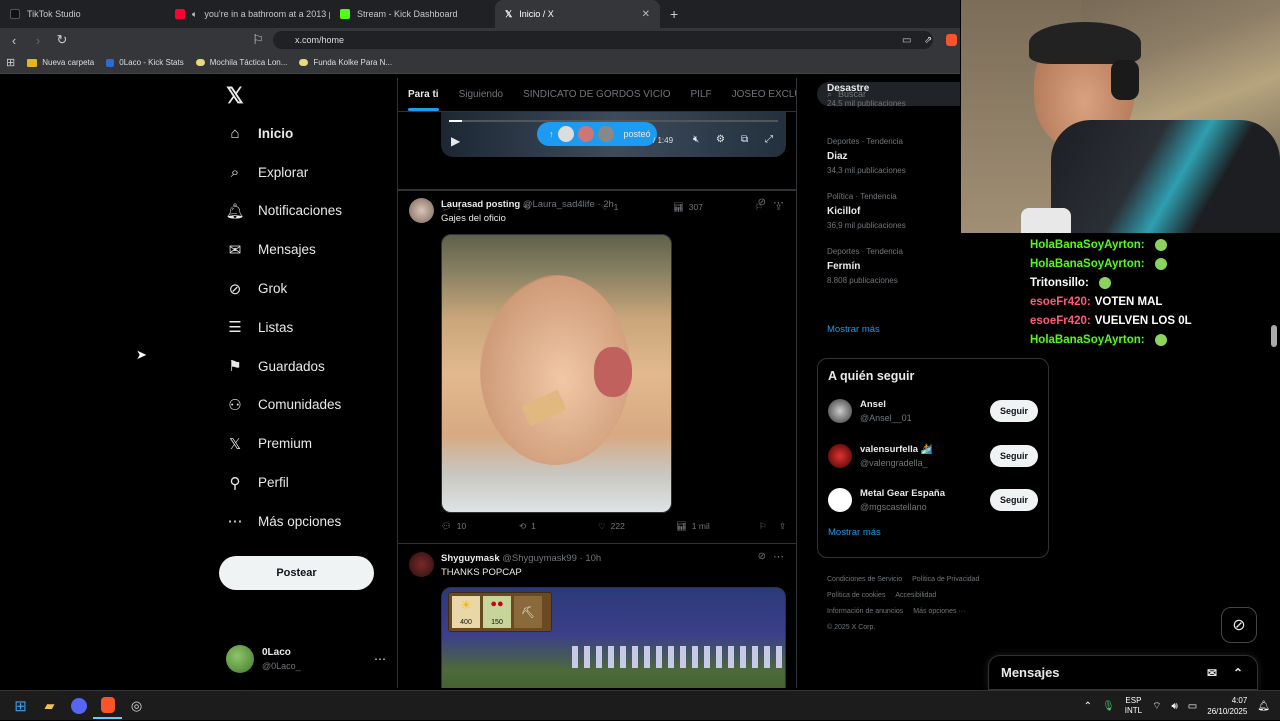 The image size is (1280, 721). What do you see at coordinates (305, 443) in the screenshot?
I see `nav-item-premium: 𝕏 Premium` at bounding box center [305, 443].